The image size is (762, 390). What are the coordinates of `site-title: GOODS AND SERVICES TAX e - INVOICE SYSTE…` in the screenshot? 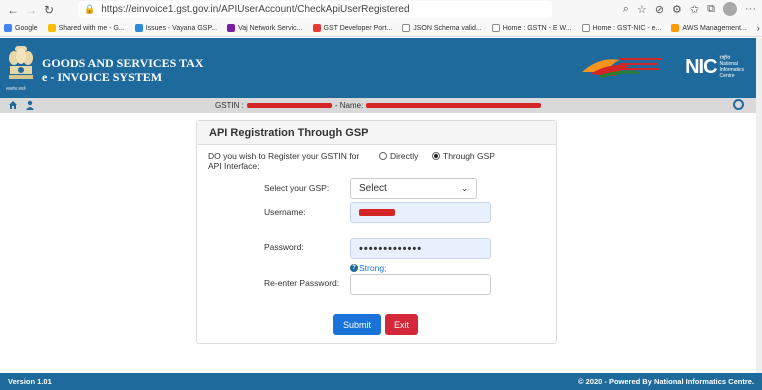 It's located at (123, 70).